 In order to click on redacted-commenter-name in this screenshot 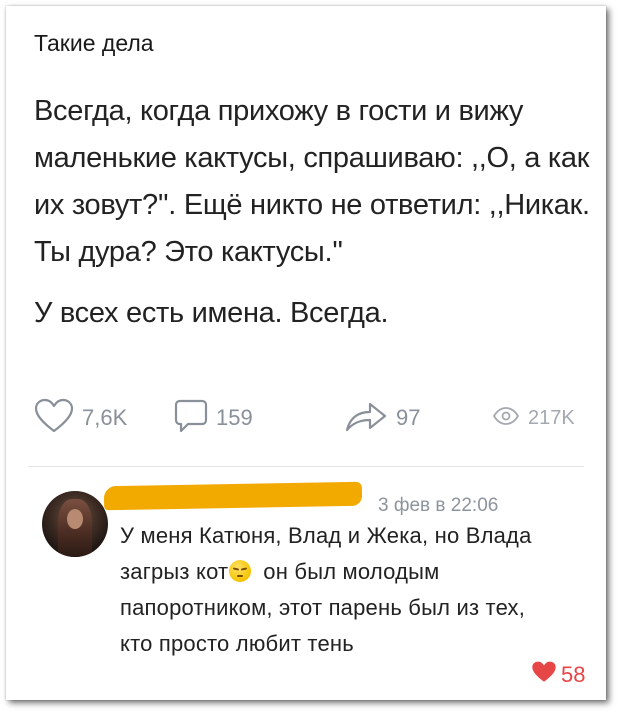, I will do `click(233, 496)`.